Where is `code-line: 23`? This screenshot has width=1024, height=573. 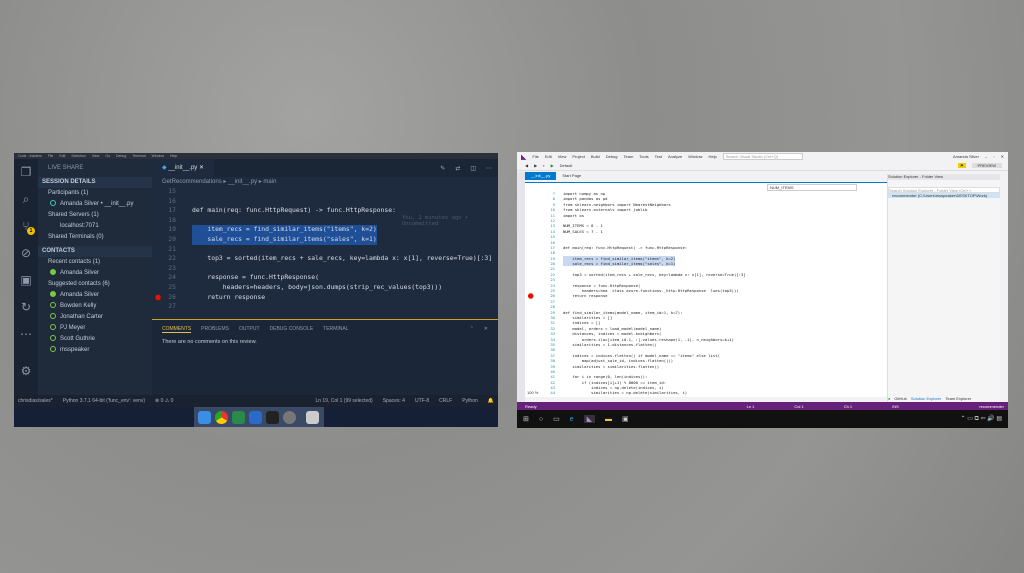 code-line: 23 is located at coordinates (325, 269).